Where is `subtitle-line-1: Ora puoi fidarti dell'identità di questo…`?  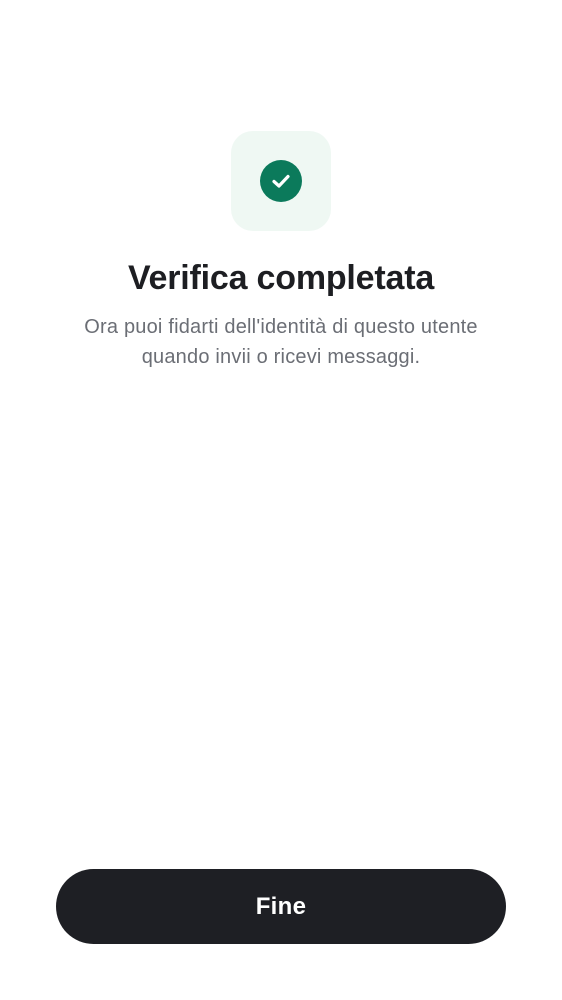
subtitle-line-1: Ora puoi fidarti dell'identità di questo… is located at coordinates (281, 327).